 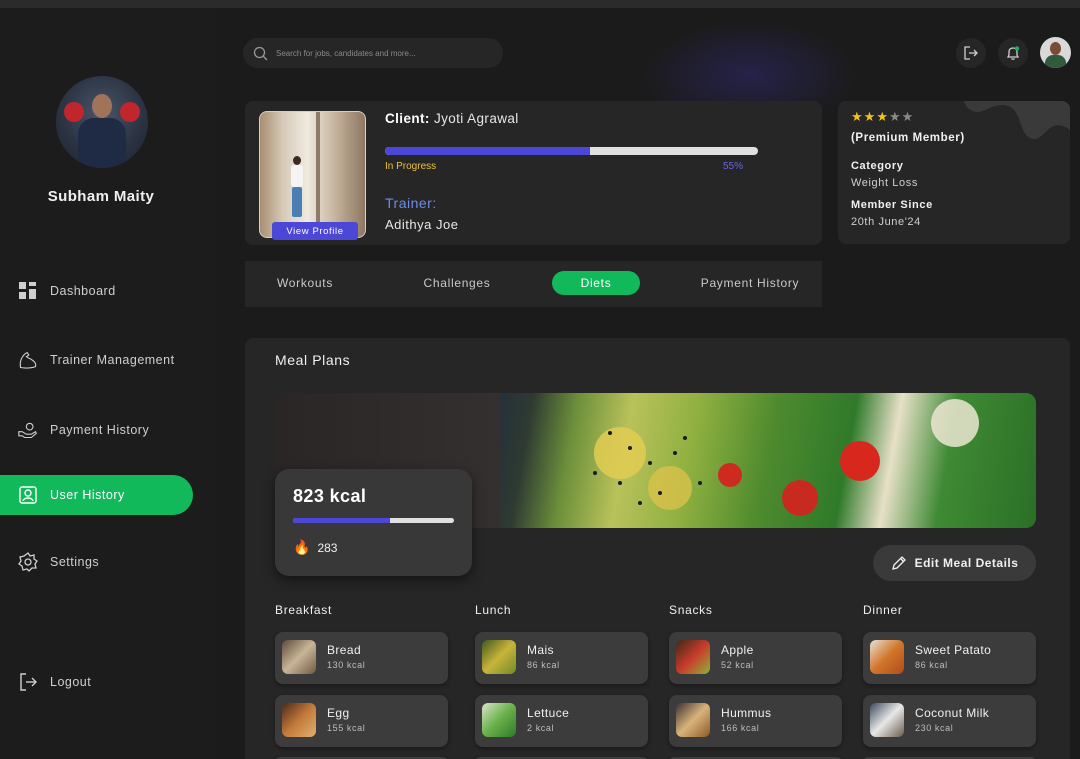 I want to click on sidebar-item-settings: Settings, so click(x=96, y=562).